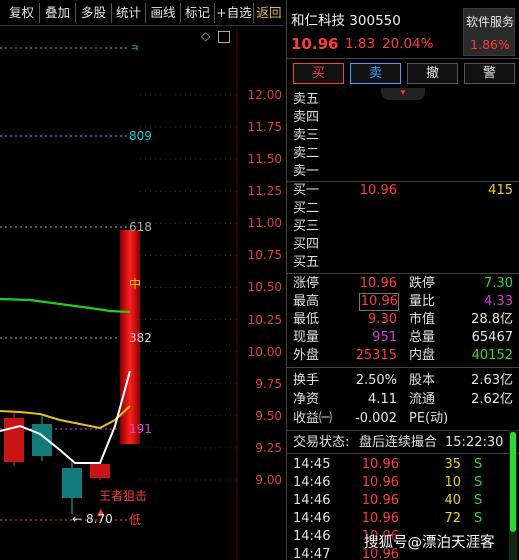  What do you see at coordinates (234, 13) in the screenshot?
I see `add-watchlist-button: +自选` at bounding box center [234, 13].